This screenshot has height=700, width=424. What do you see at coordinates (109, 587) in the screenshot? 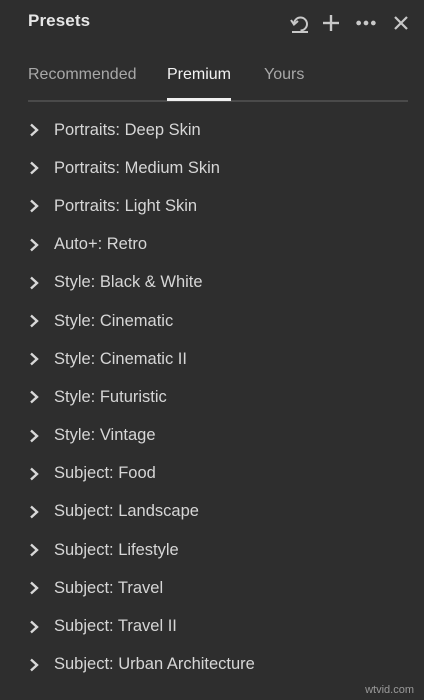
I see `list-item-label: Subject: Travel` at bounding box center [109, 587].